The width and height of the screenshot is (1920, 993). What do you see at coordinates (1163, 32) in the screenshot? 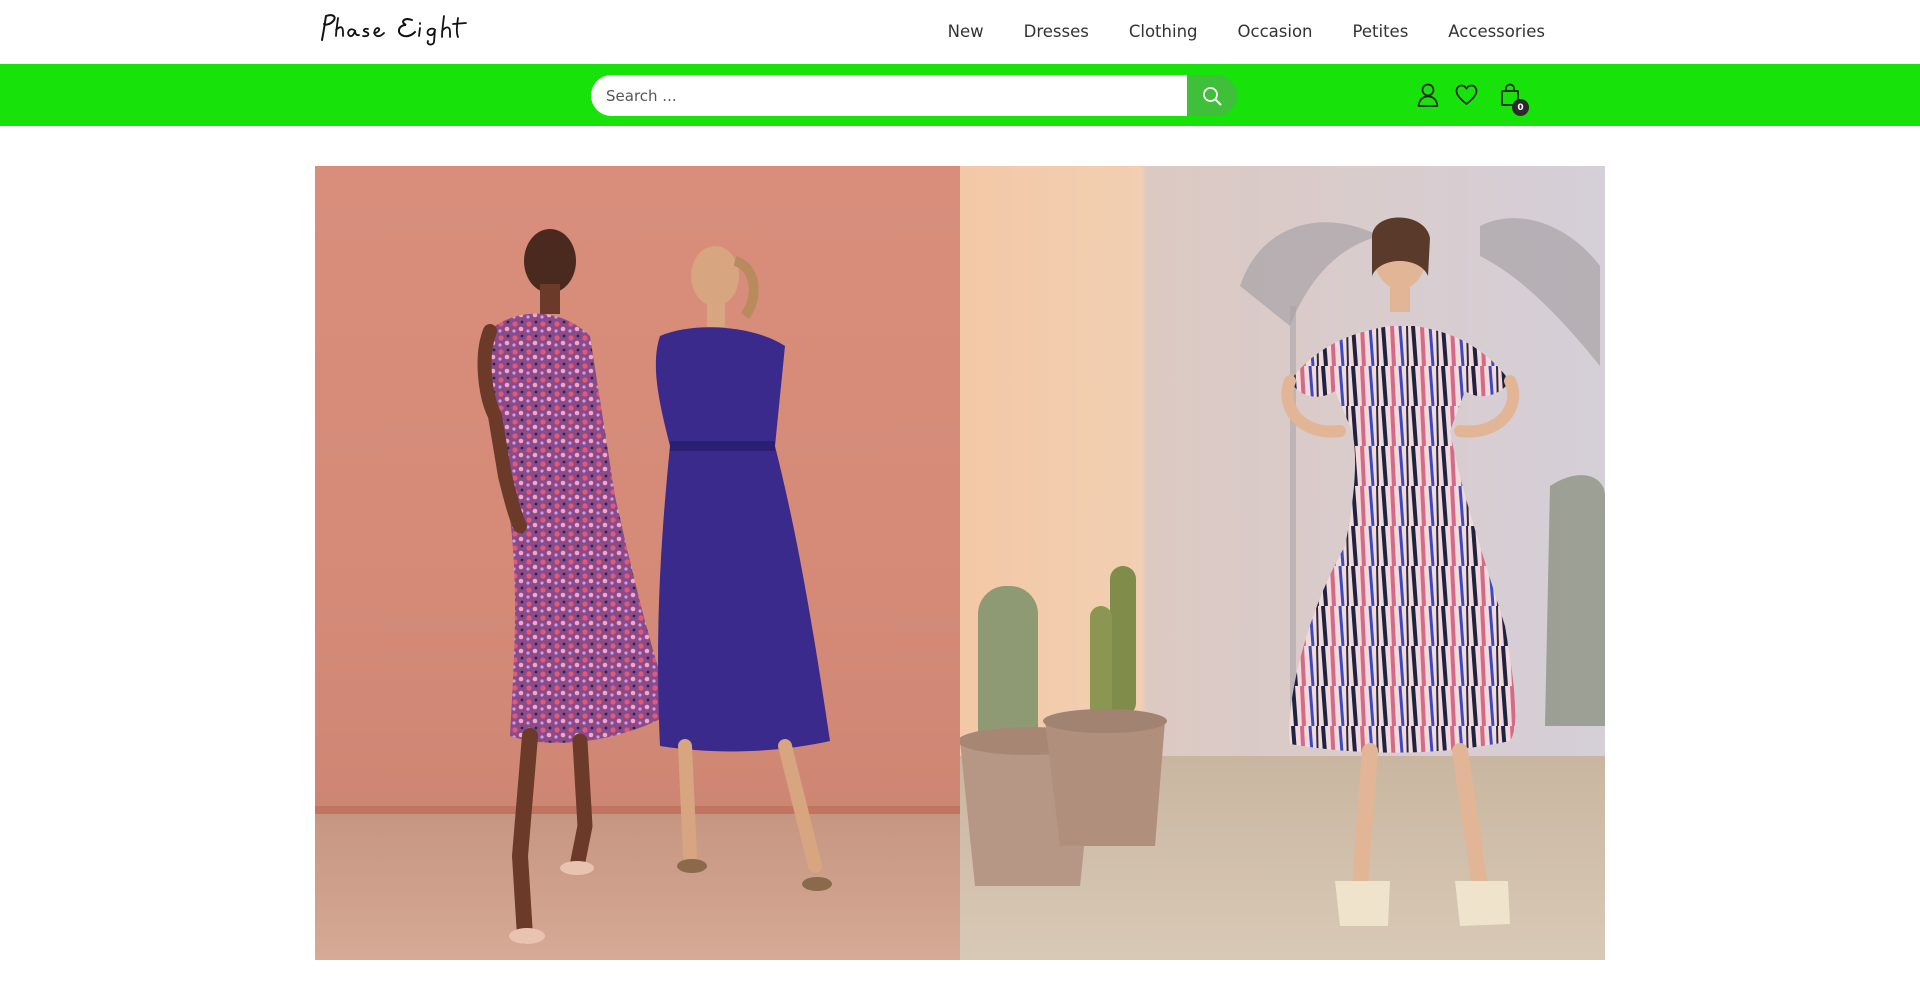
I see `nav-item-clothing: Clothing` at bounding box center [1163, 32].